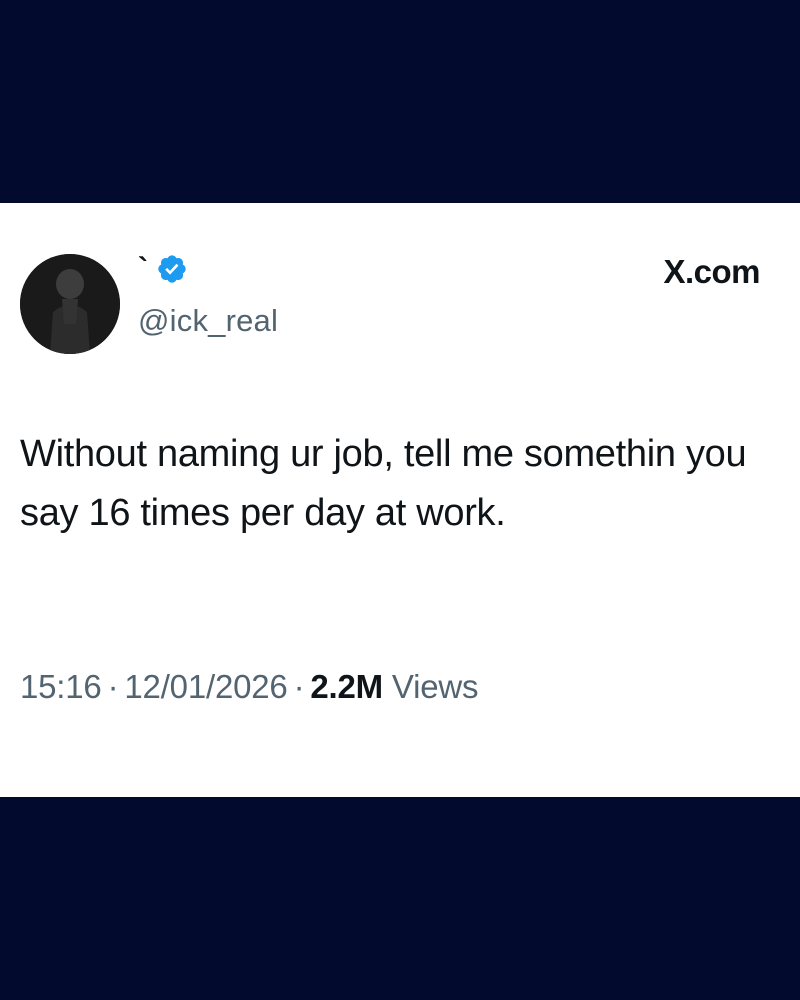 Image resolution: width=800 pixels, height=1000 pixels. I want to click on source-label: X.com, so click(711, 271).